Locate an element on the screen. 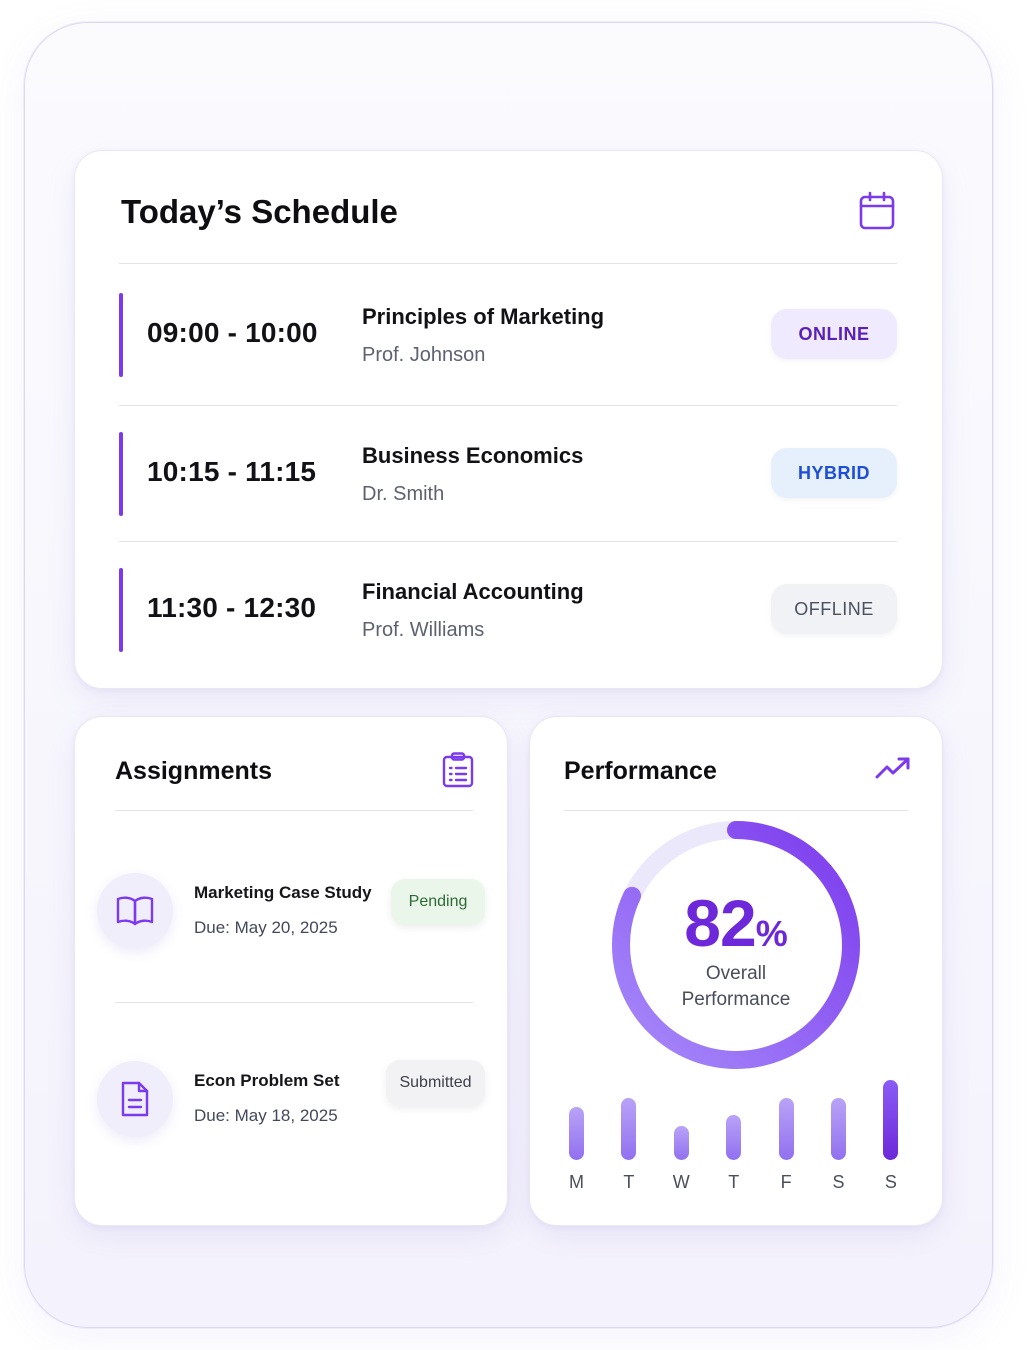 The height and width of the screenshot is (1350, 1027). class-time: 10:15 - 11:15 is located at coordinates (232, 471).